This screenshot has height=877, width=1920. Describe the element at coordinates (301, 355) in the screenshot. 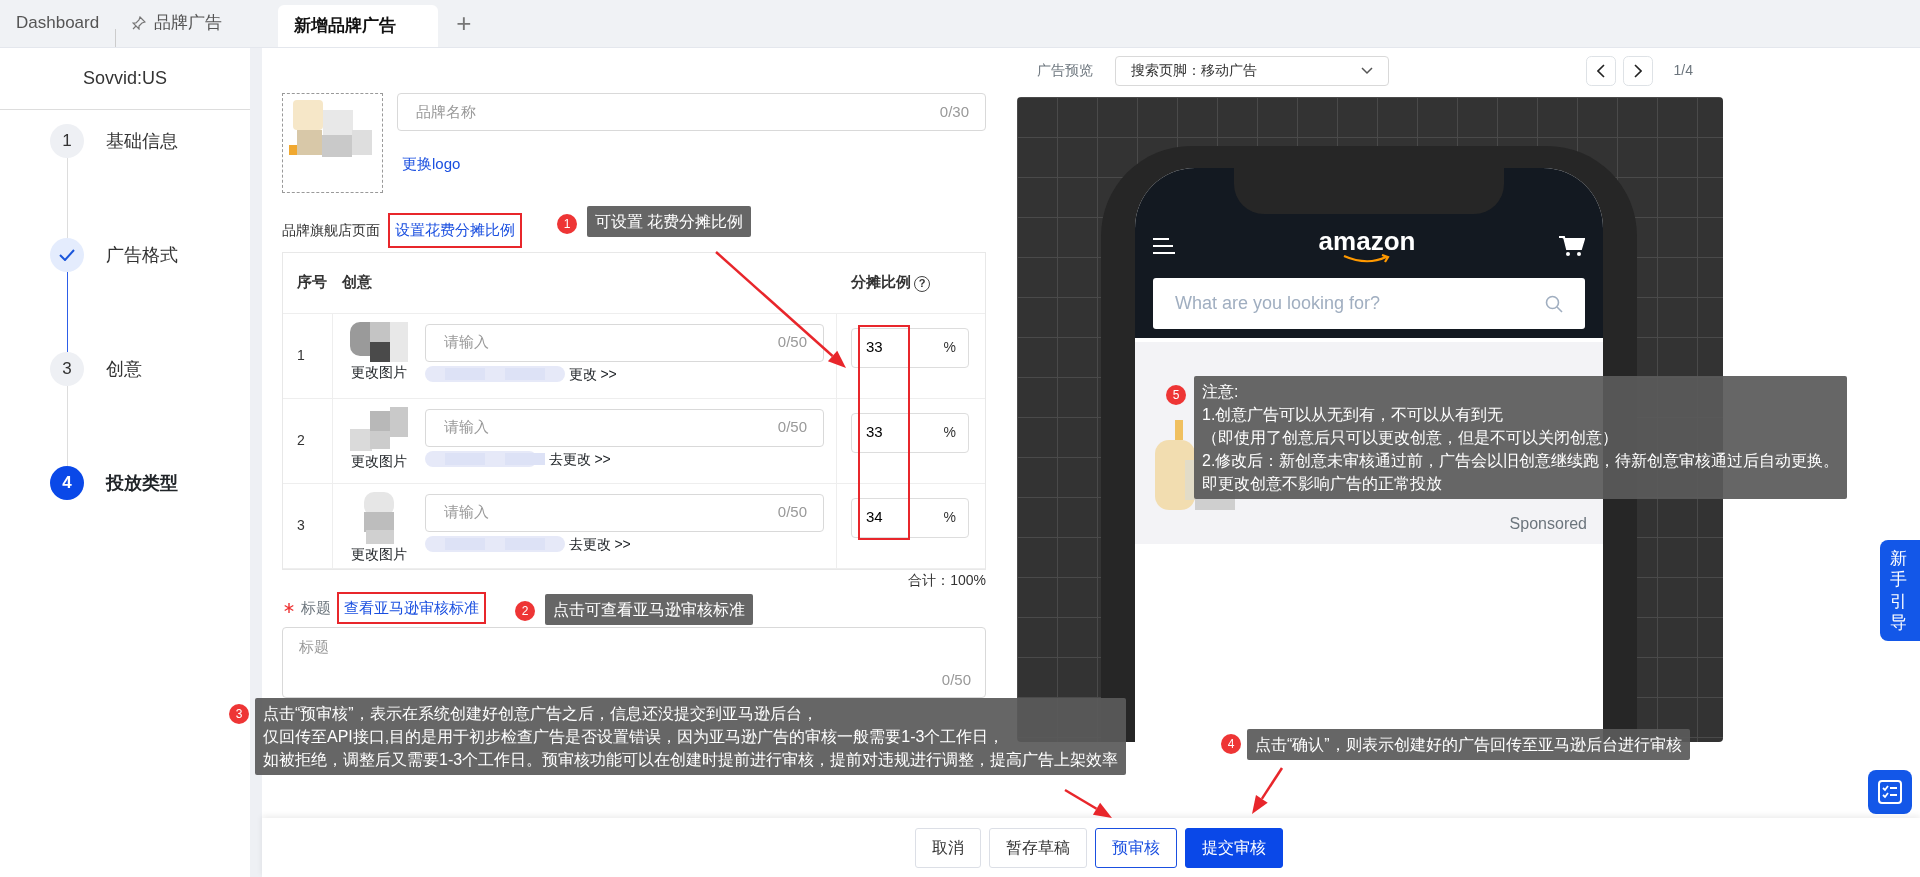

I see `table-cell-text: 1` at that location.